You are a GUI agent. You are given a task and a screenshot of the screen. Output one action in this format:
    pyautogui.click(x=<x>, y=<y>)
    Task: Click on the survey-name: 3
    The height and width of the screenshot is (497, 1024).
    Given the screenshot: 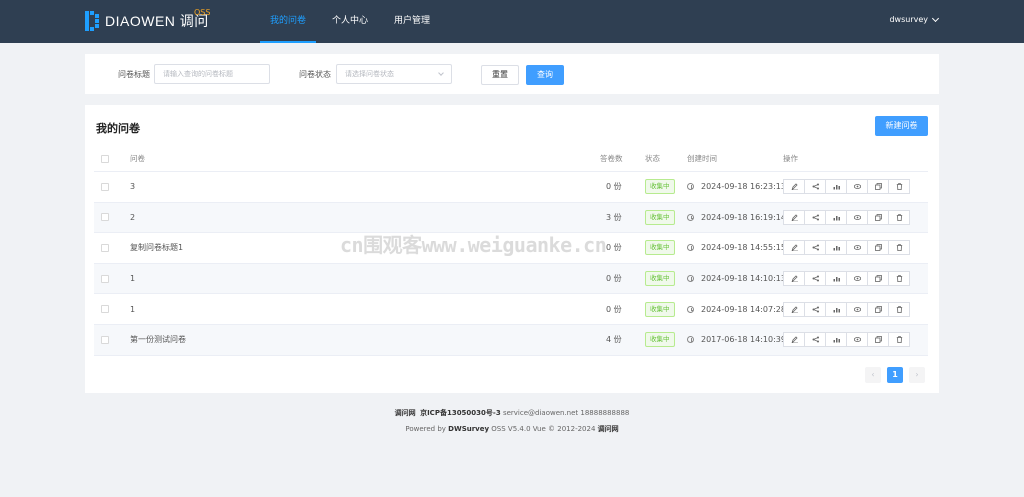 What is the action you would take?
    pyautogui.click(x=132, y=187)
    